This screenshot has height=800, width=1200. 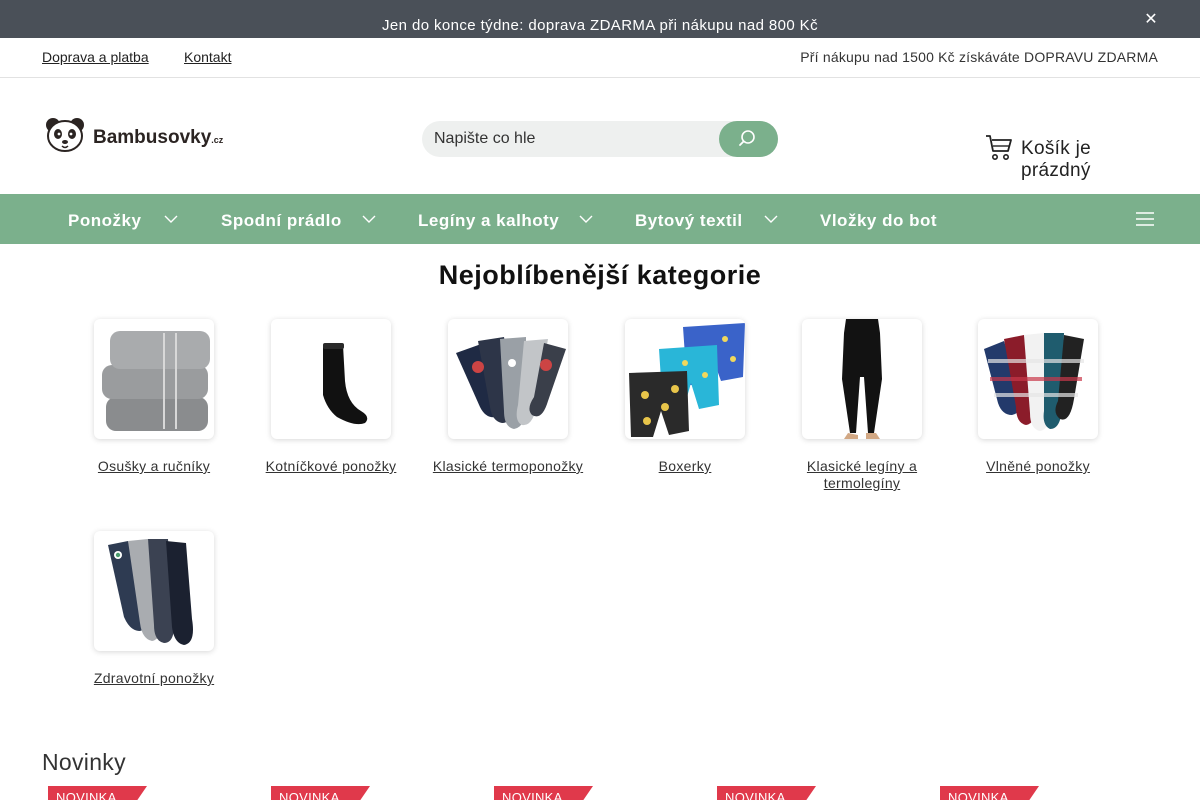 I want to click on nav-item-leginy-kalhoty: Legíny a kalhoty, so click(x=508, y=219).